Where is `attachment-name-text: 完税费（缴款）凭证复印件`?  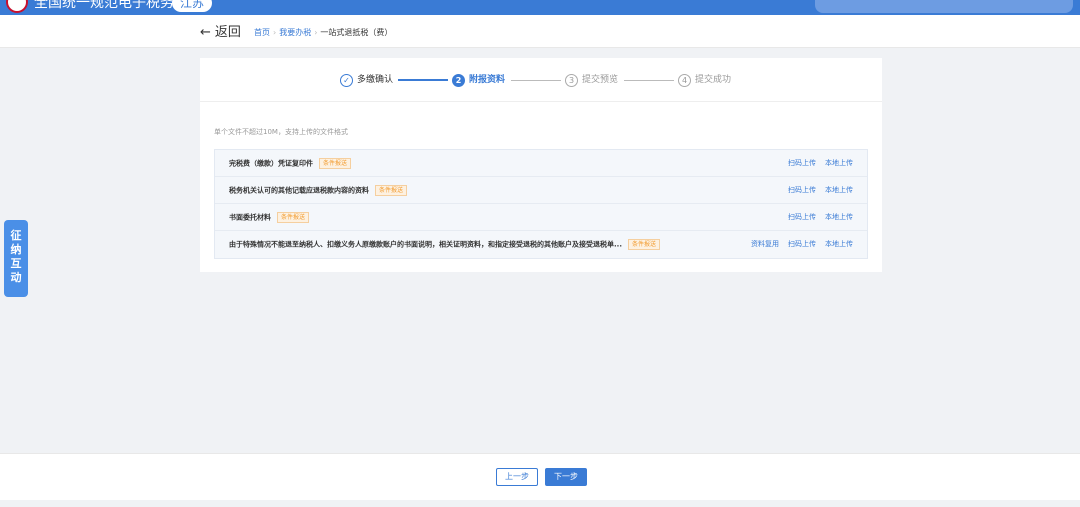
attachment-name-text: 完税费（缴款）凭证复印件 is located at coordinates (271, 163).